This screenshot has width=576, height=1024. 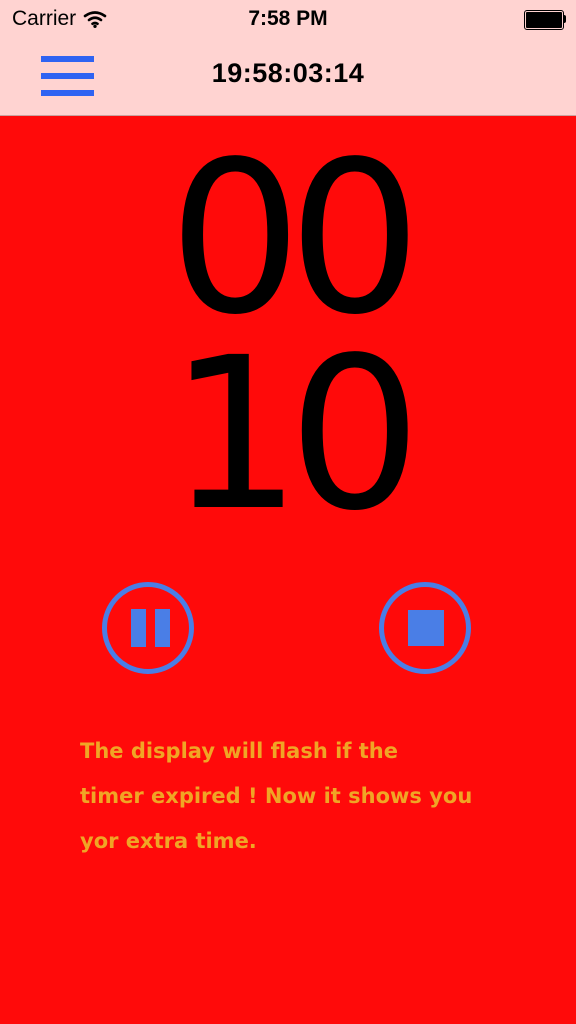 I want to click on stop-icon, so click(x=426, y=628).